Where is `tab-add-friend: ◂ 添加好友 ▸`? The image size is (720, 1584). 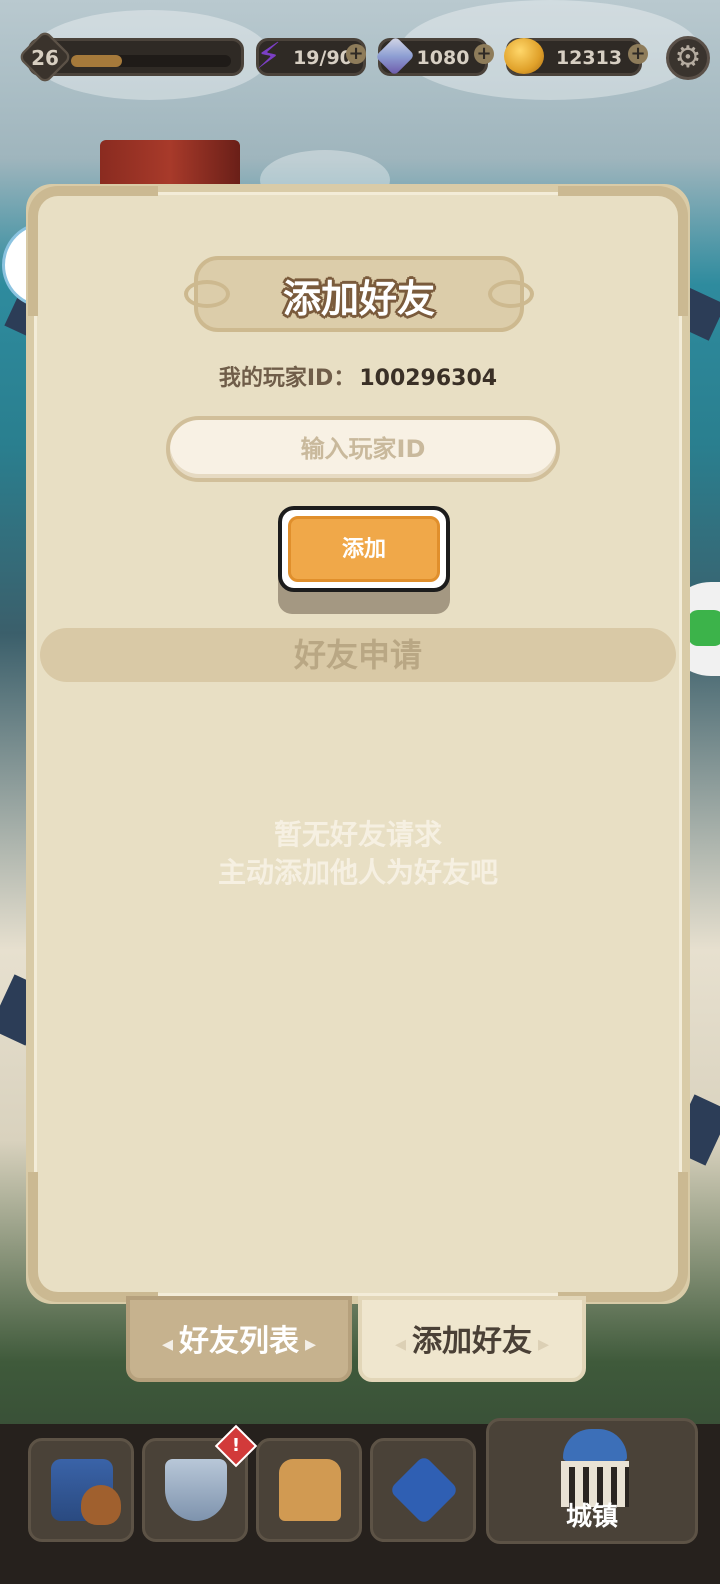 tab-add-friend: ◂ 添加好友 ▸ is located at coordinates (472, 1339).